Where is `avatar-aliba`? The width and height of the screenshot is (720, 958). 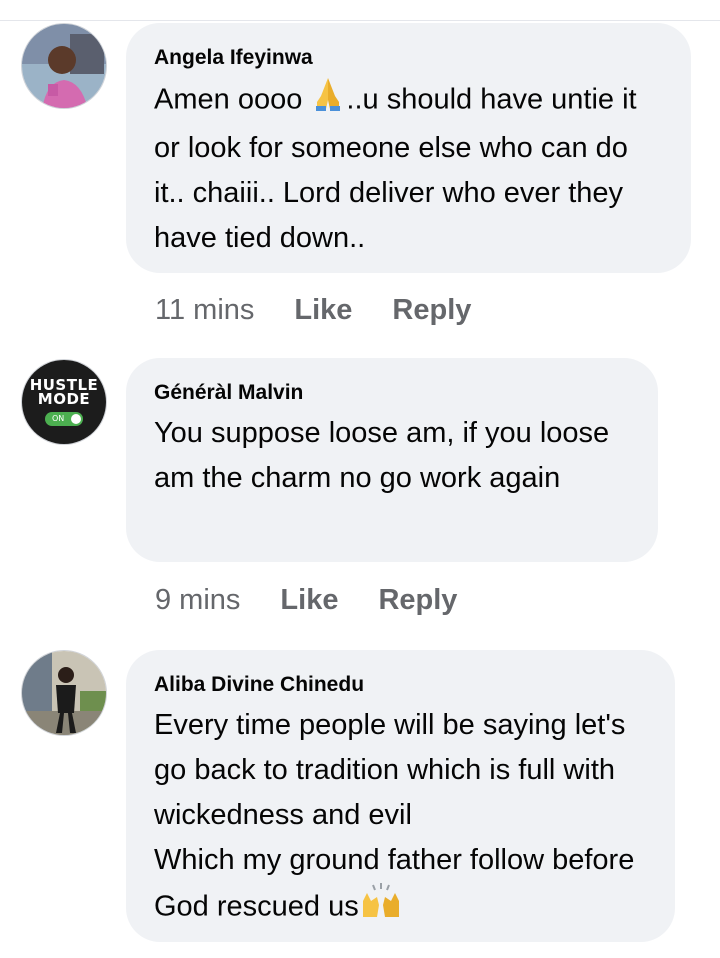
avatar-aliba is located at coordinates (64, 693).